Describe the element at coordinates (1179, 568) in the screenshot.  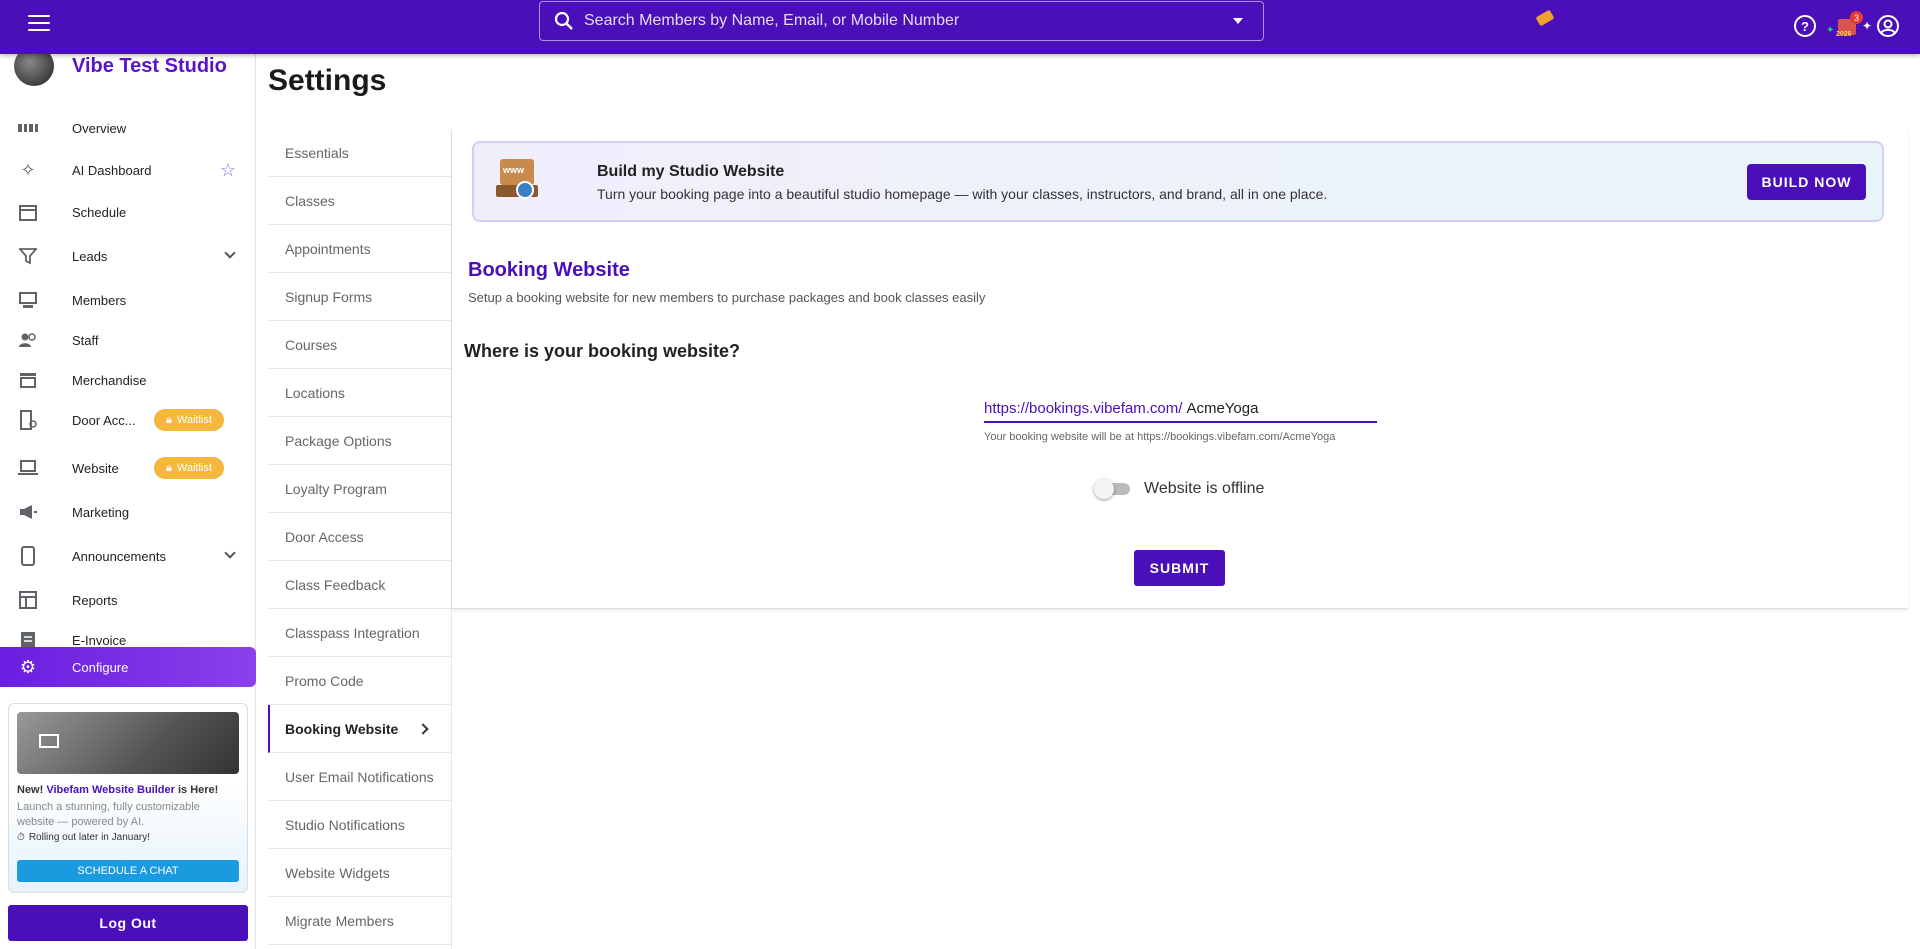
I see `submit-button: SUBMIT` at that location.